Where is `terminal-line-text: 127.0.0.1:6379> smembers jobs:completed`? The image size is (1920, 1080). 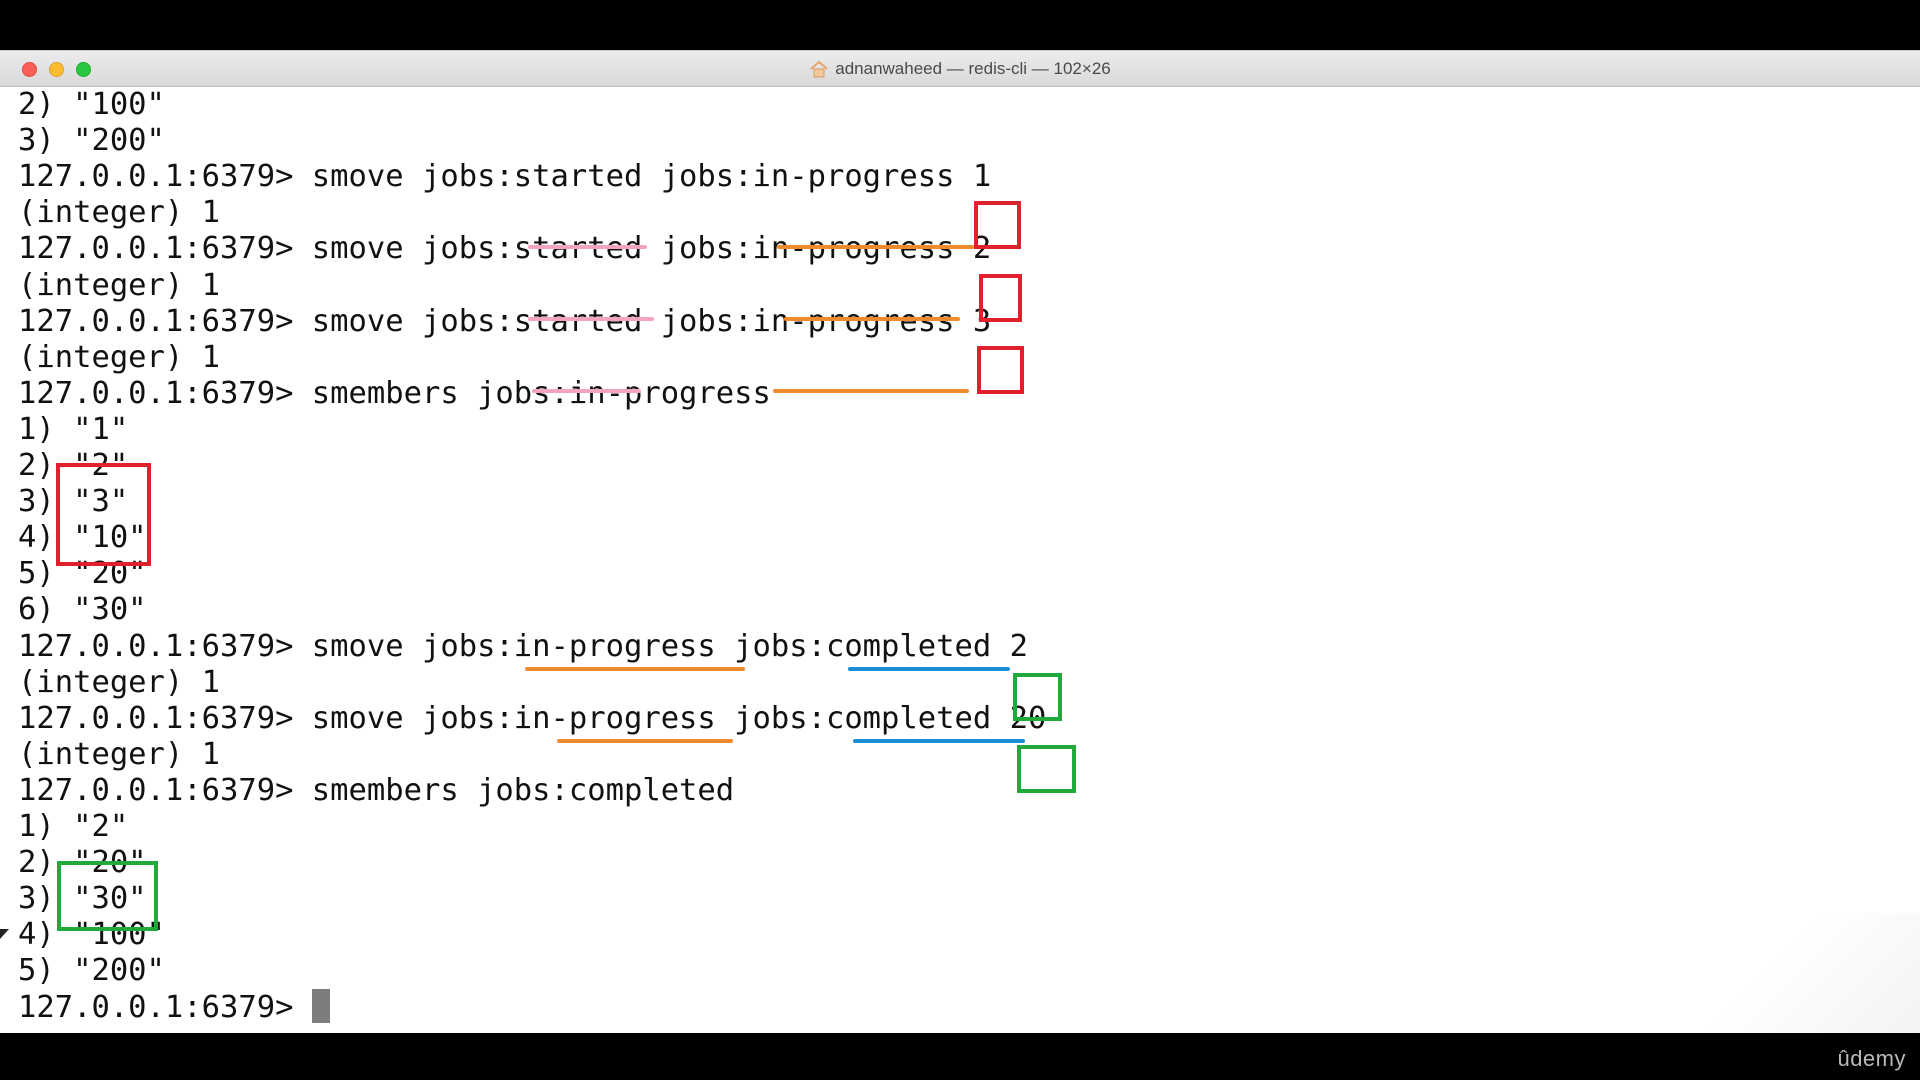
terminal-line-text: 127.0.0.1:6379> smembers jobs:completed is located at coordinates (376, 790).